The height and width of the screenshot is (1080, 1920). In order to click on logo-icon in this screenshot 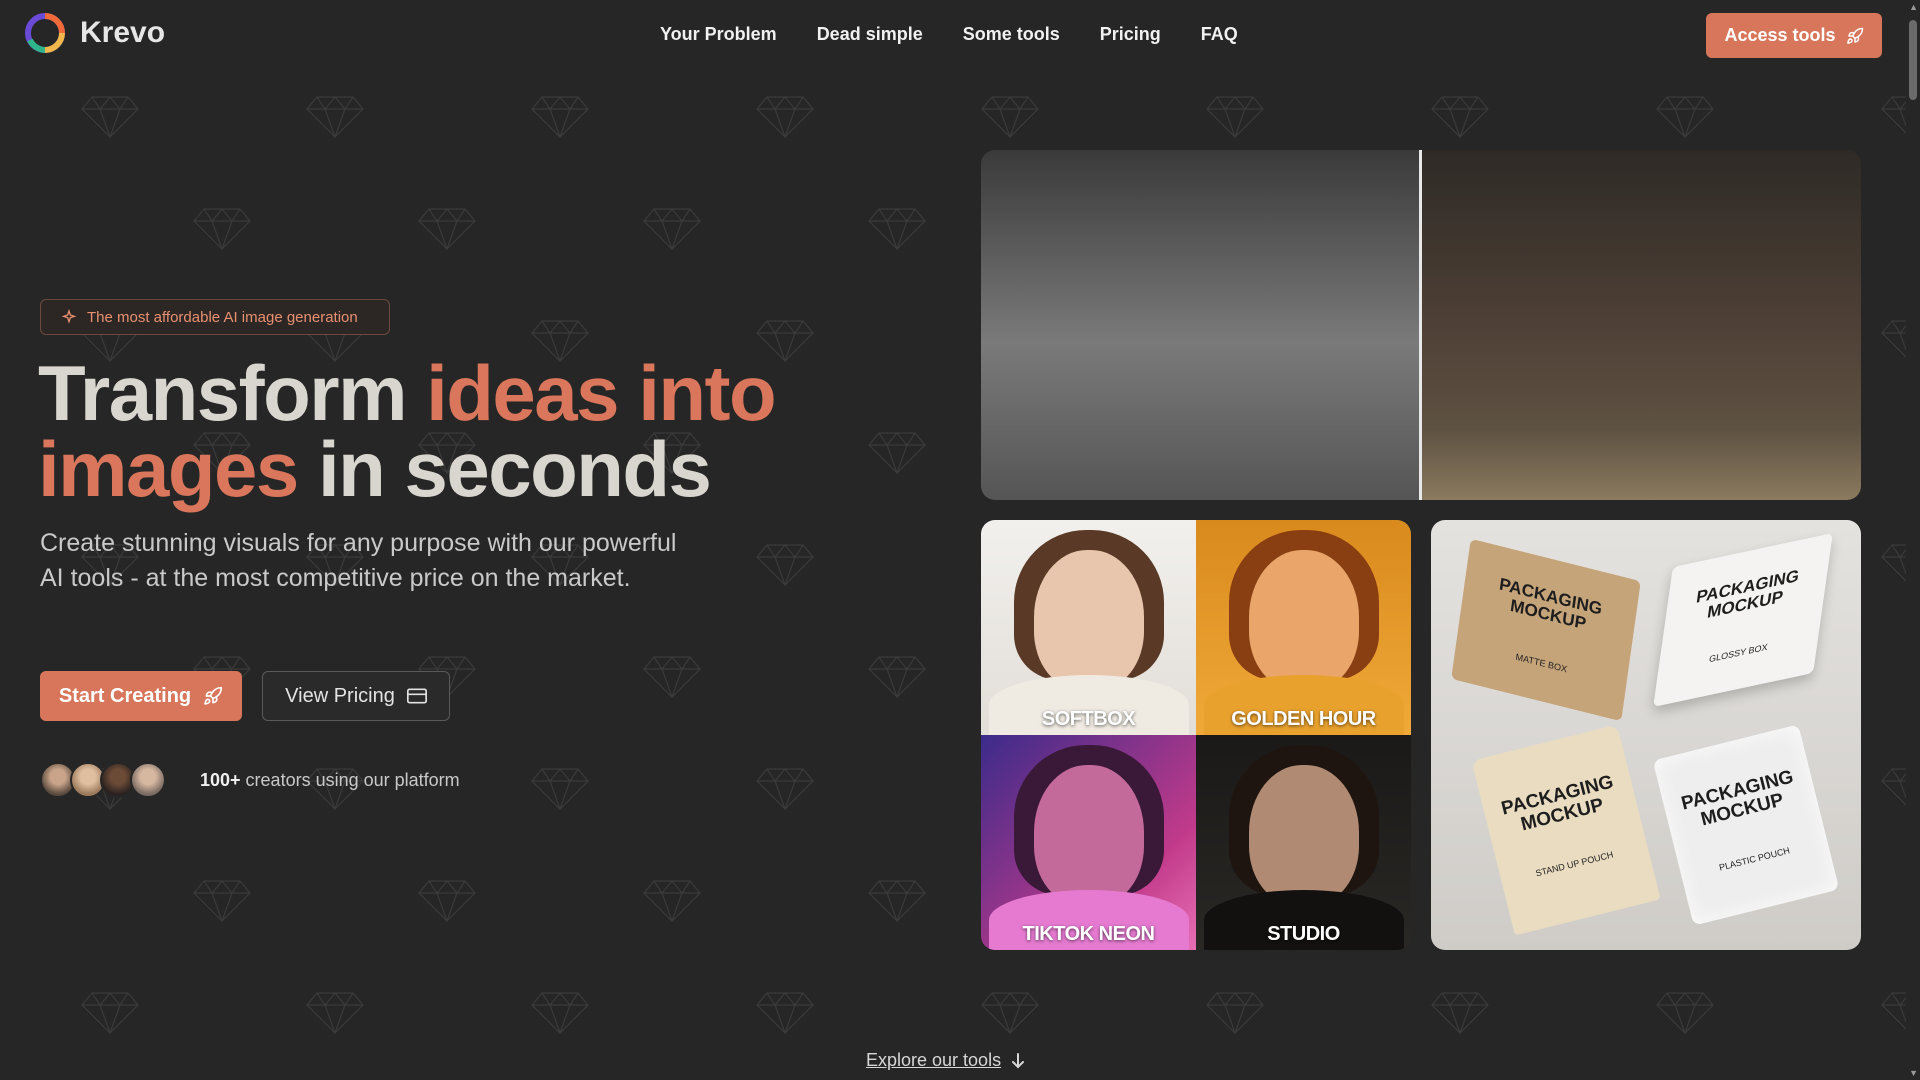, I will do `click(45, 33)`.